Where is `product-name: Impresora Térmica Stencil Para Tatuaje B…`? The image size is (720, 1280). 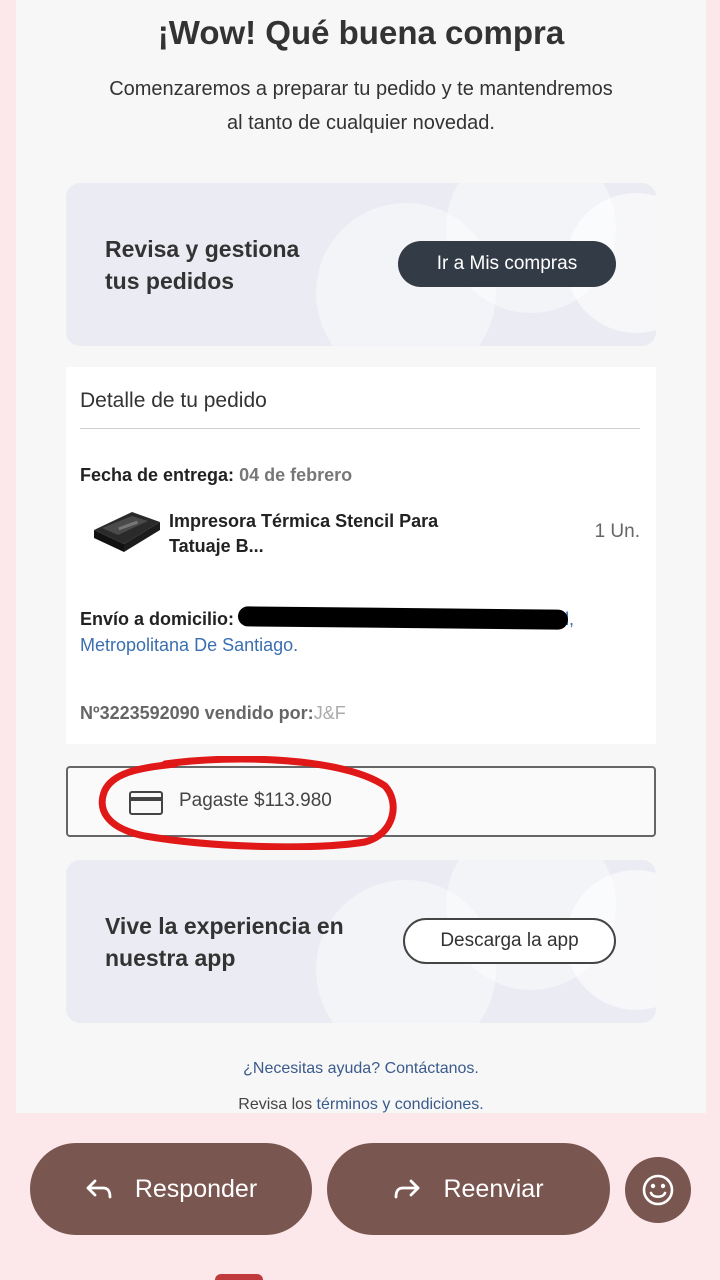 product-name: Impresora Térmica Stencil Para Tatuaje B… is located at coordinates (329, 534).